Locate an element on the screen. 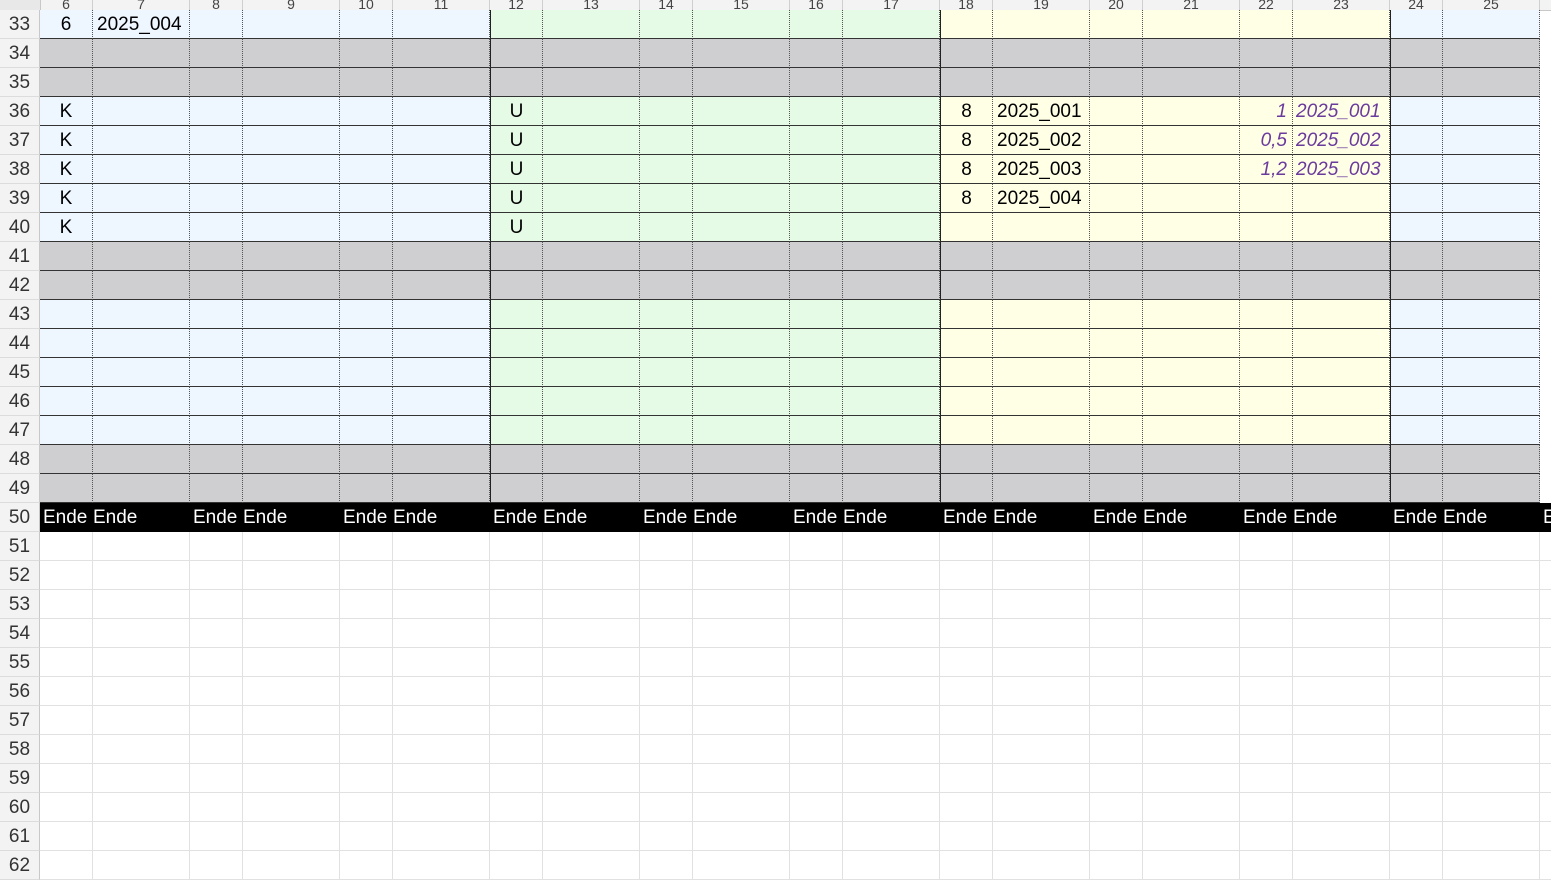 This screenshot has height=892, width=1551. row-header: 43 is located at coordinates (20, 314).